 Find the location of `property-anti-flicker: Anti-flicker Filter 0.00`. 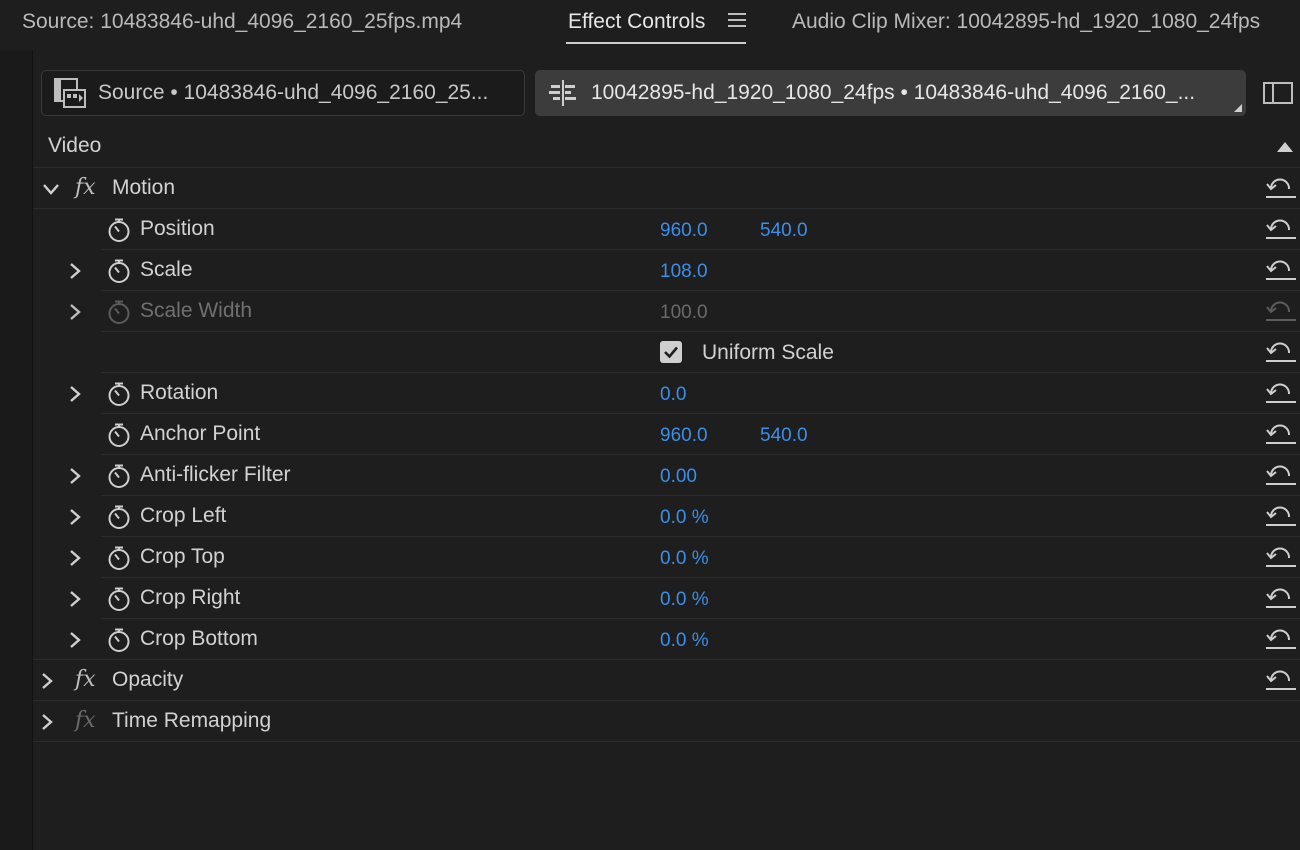

property-anti-flicker: Anti-flicker Filter 0.00 is located at coordinates (666, 475).